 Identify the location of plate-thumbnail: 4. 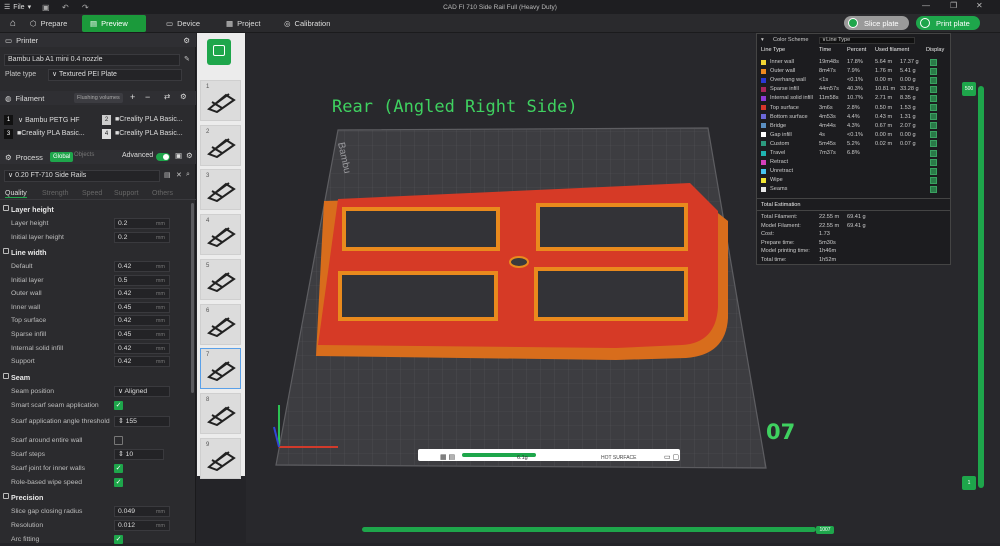
(220, 235).